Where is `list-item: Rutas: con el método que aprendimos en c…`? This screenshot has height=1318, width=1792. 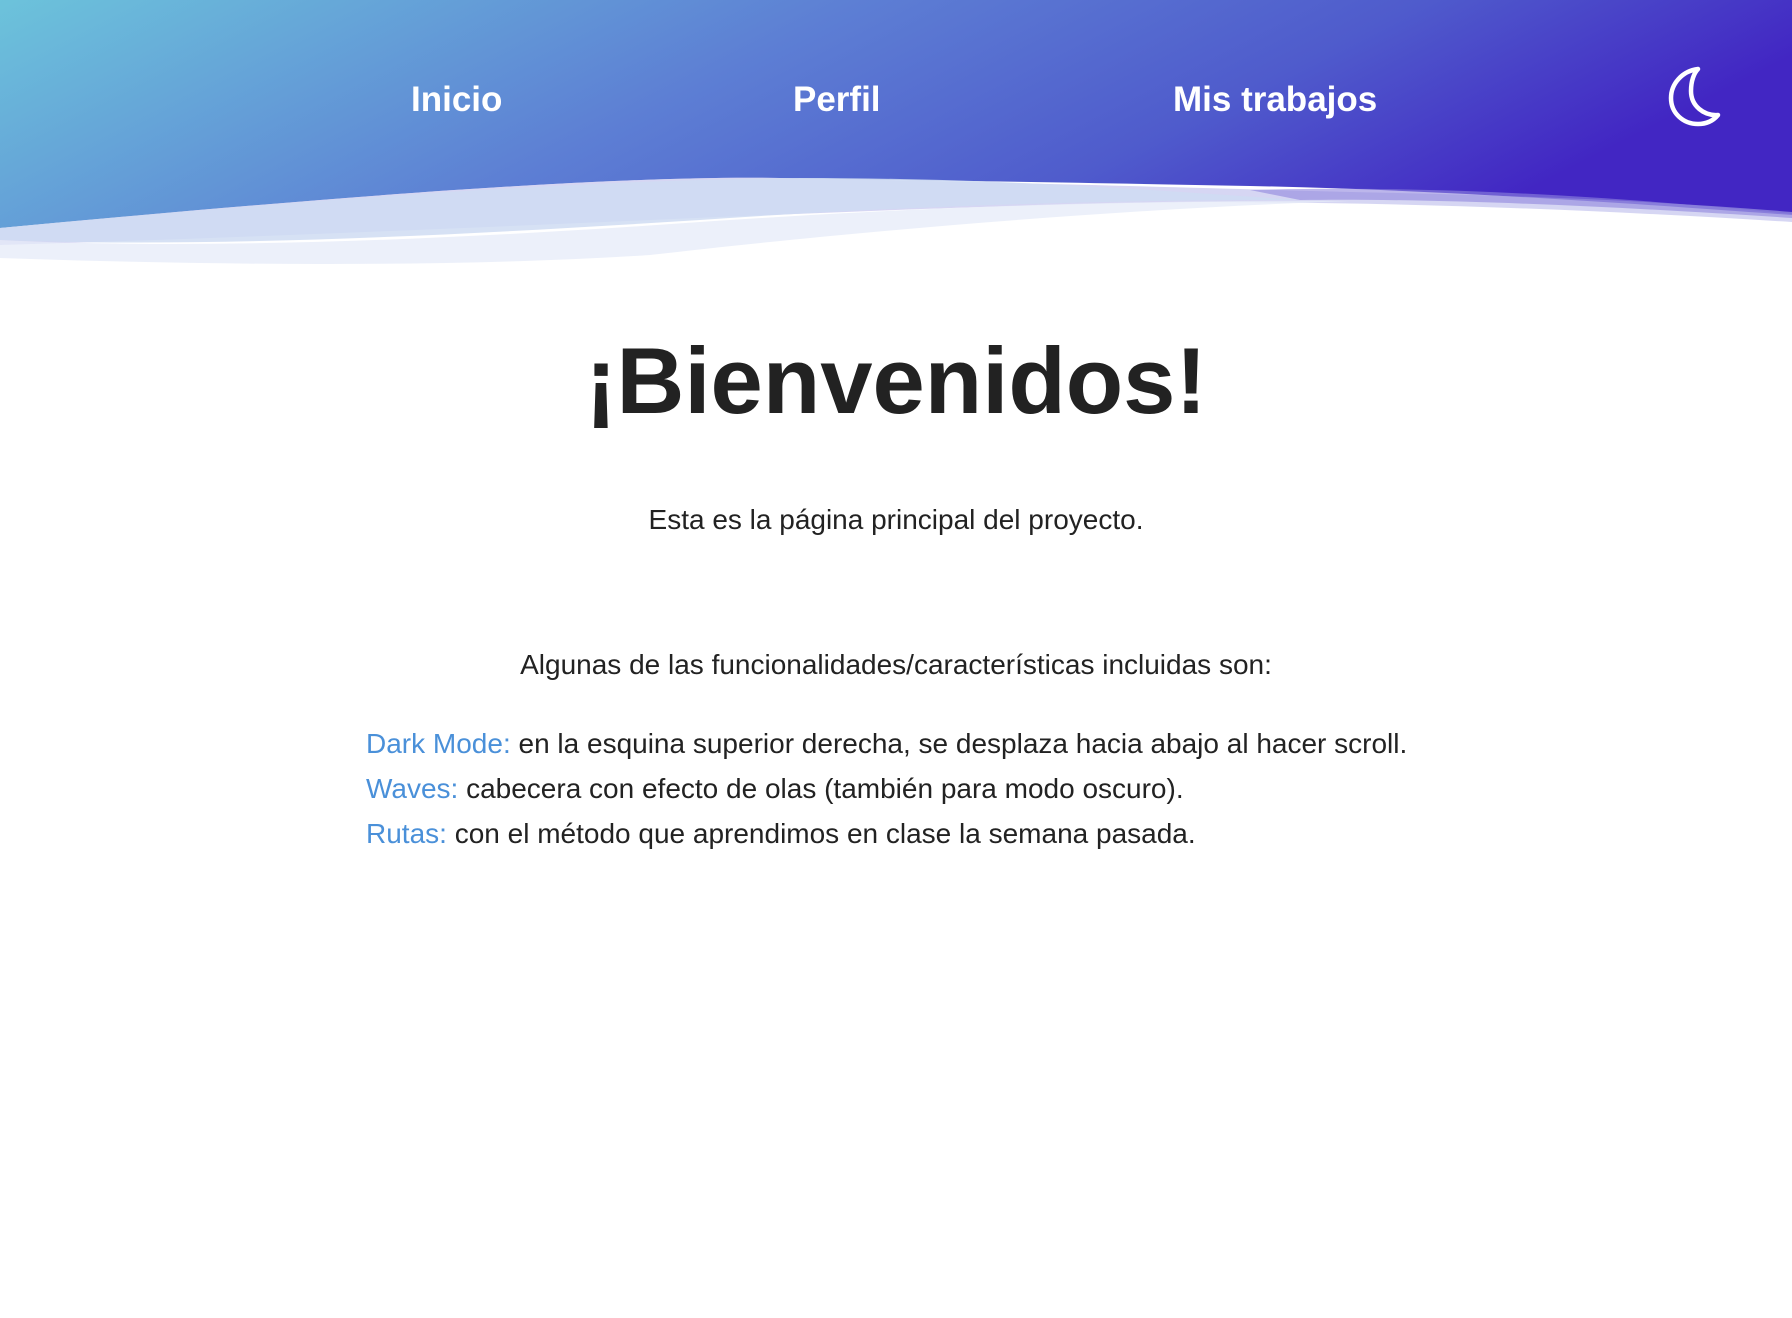 list-item: Rutas: con el método que aprendimos en c… is located at coordinates (886, 833).